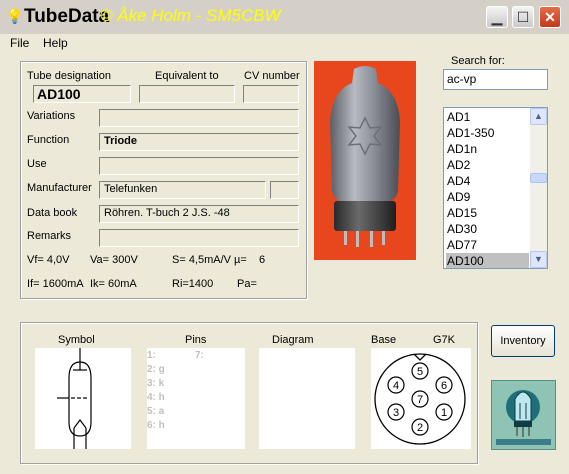 This screenshot has height=474, width=569. What do you see at coordinates (538, 188) in the screenshot?
I see `listbox-scrollbar: ▲ ▼` at bounding box center [538, 188].